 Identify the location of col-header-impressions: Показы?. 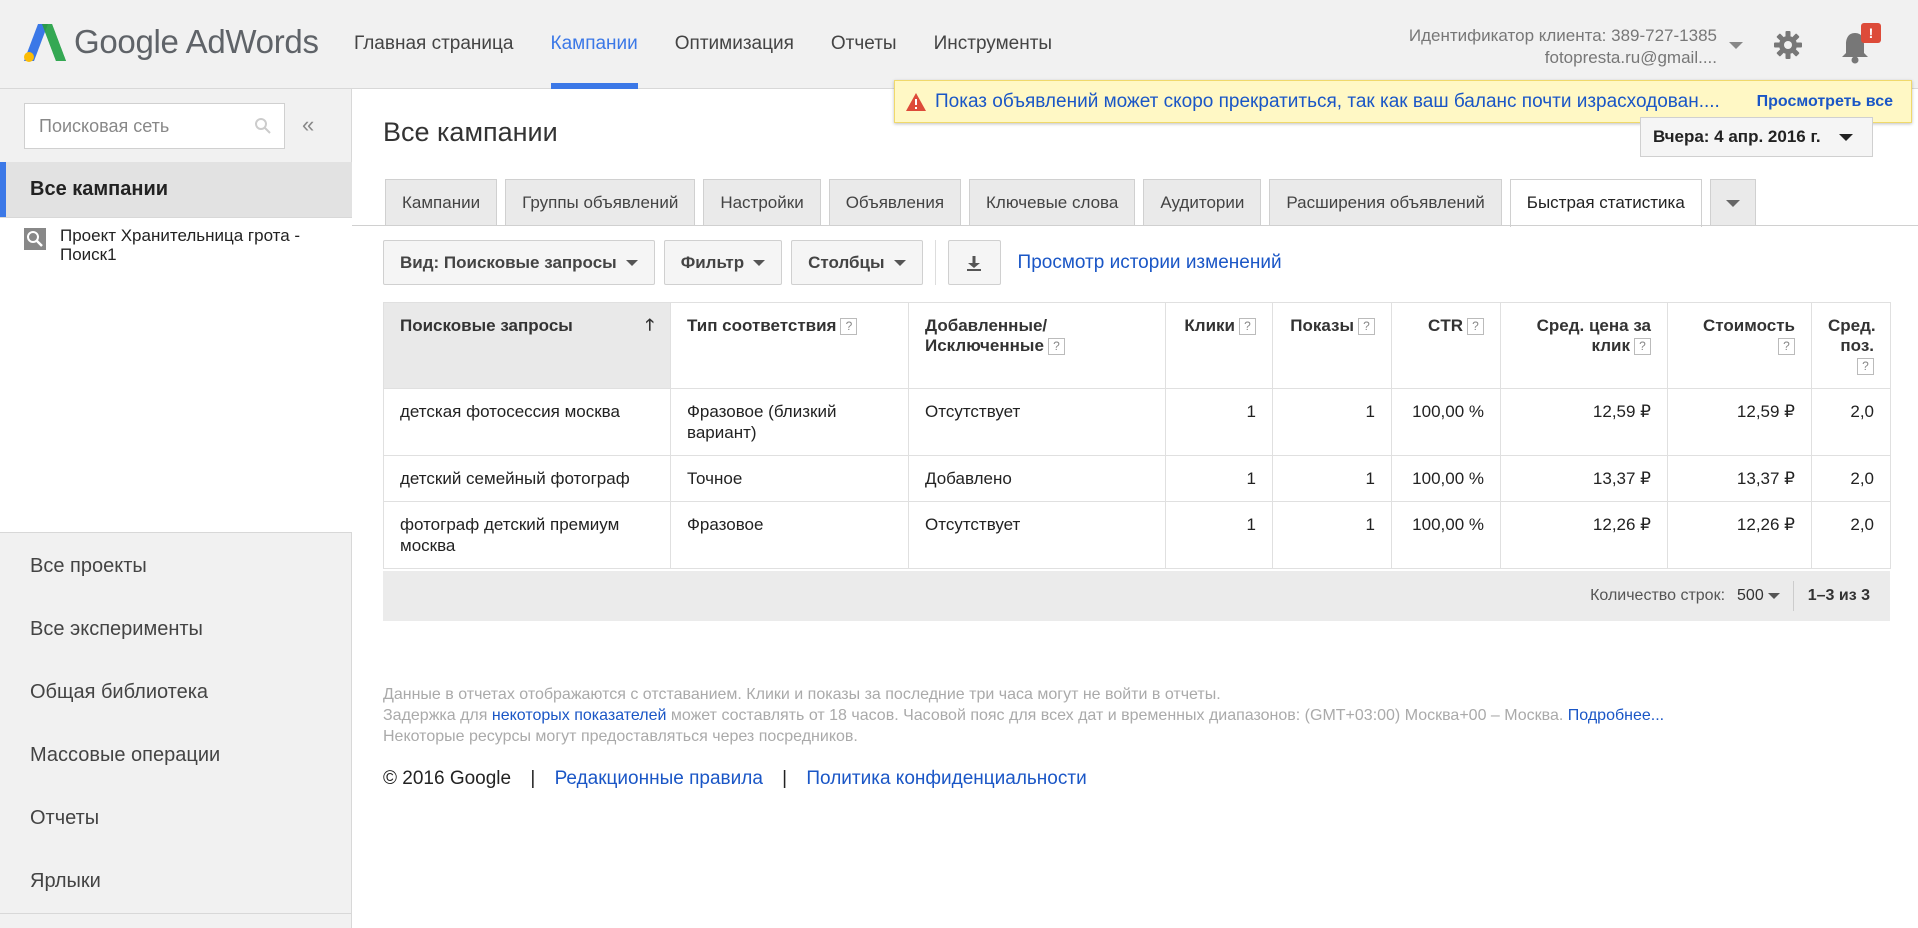
(1332, 345).